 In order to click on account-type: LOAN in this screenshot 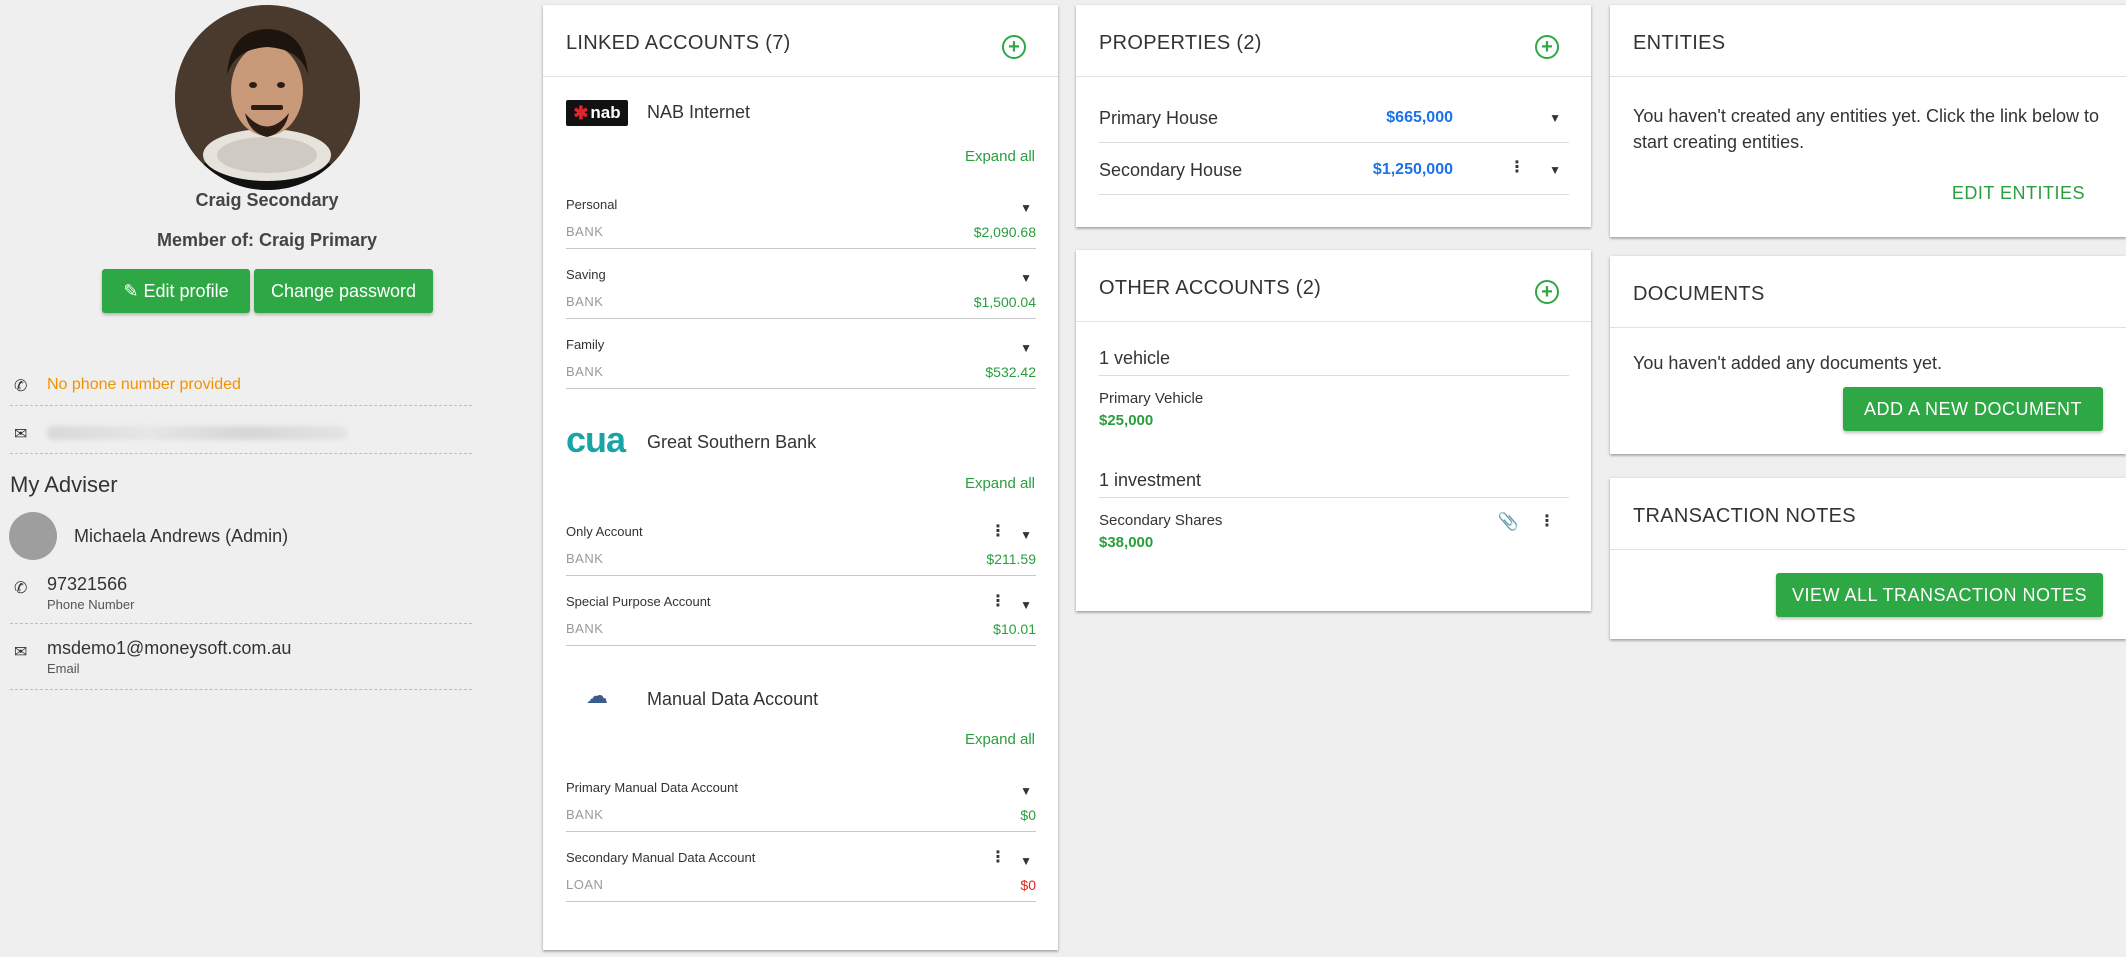, I will do `click(585, 884)`.